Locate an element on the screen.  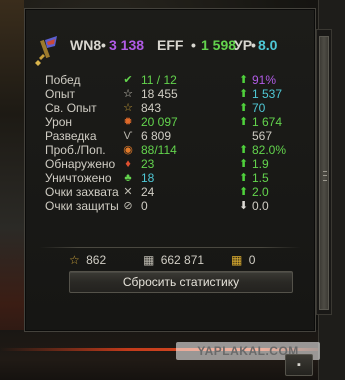
stats-divider is located at coordinates (170, 247).